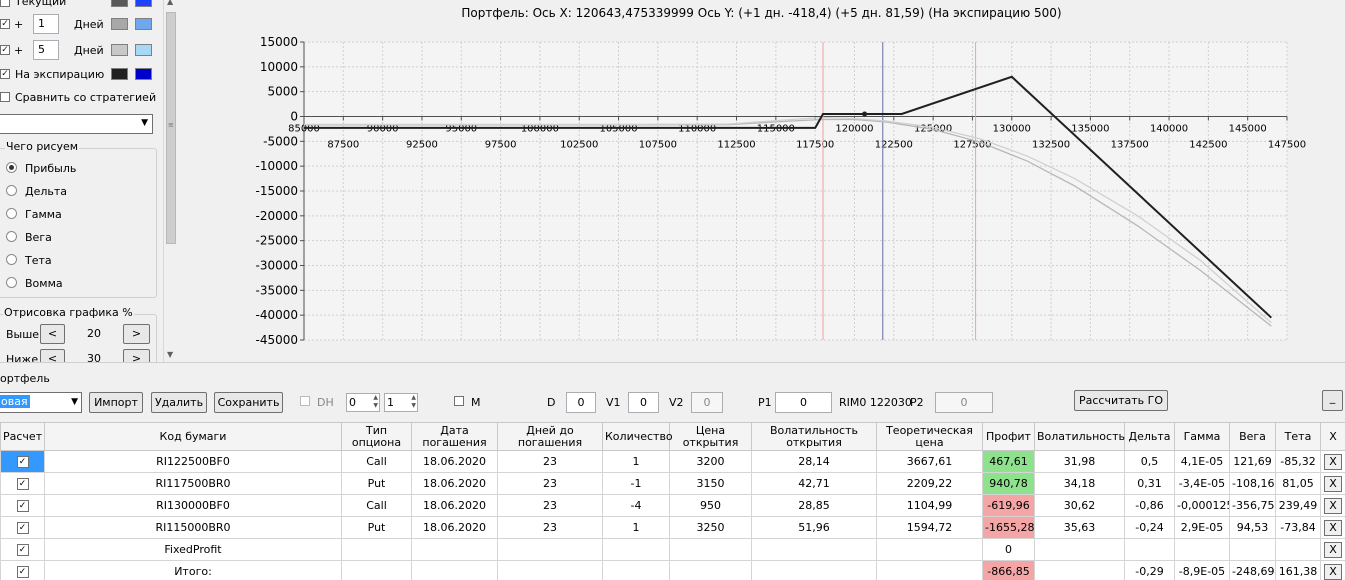 This screenshot has width=1345, height=580. I want to click on left-panel-scrollbar: ▲ ≡ ▼, so click(170, 181).